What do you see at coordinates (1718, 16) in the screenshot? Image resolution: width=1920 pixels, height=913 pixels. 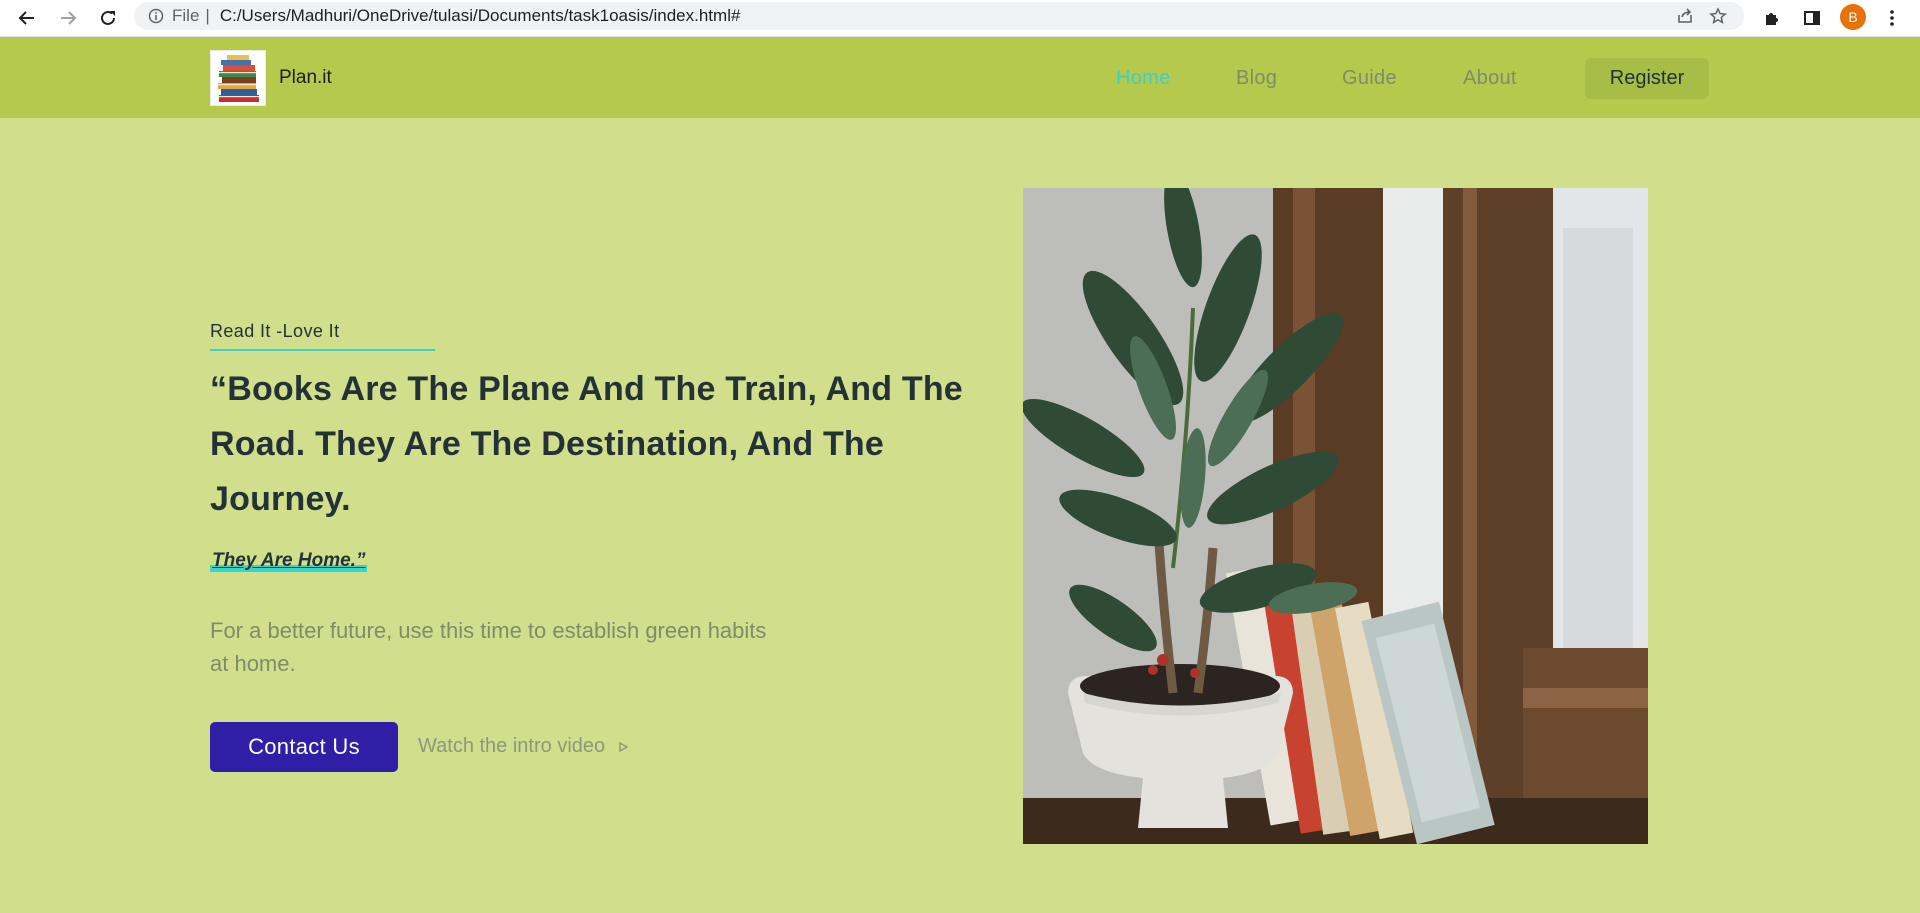 I see `star-icon` at bounding box center [1718, 16].